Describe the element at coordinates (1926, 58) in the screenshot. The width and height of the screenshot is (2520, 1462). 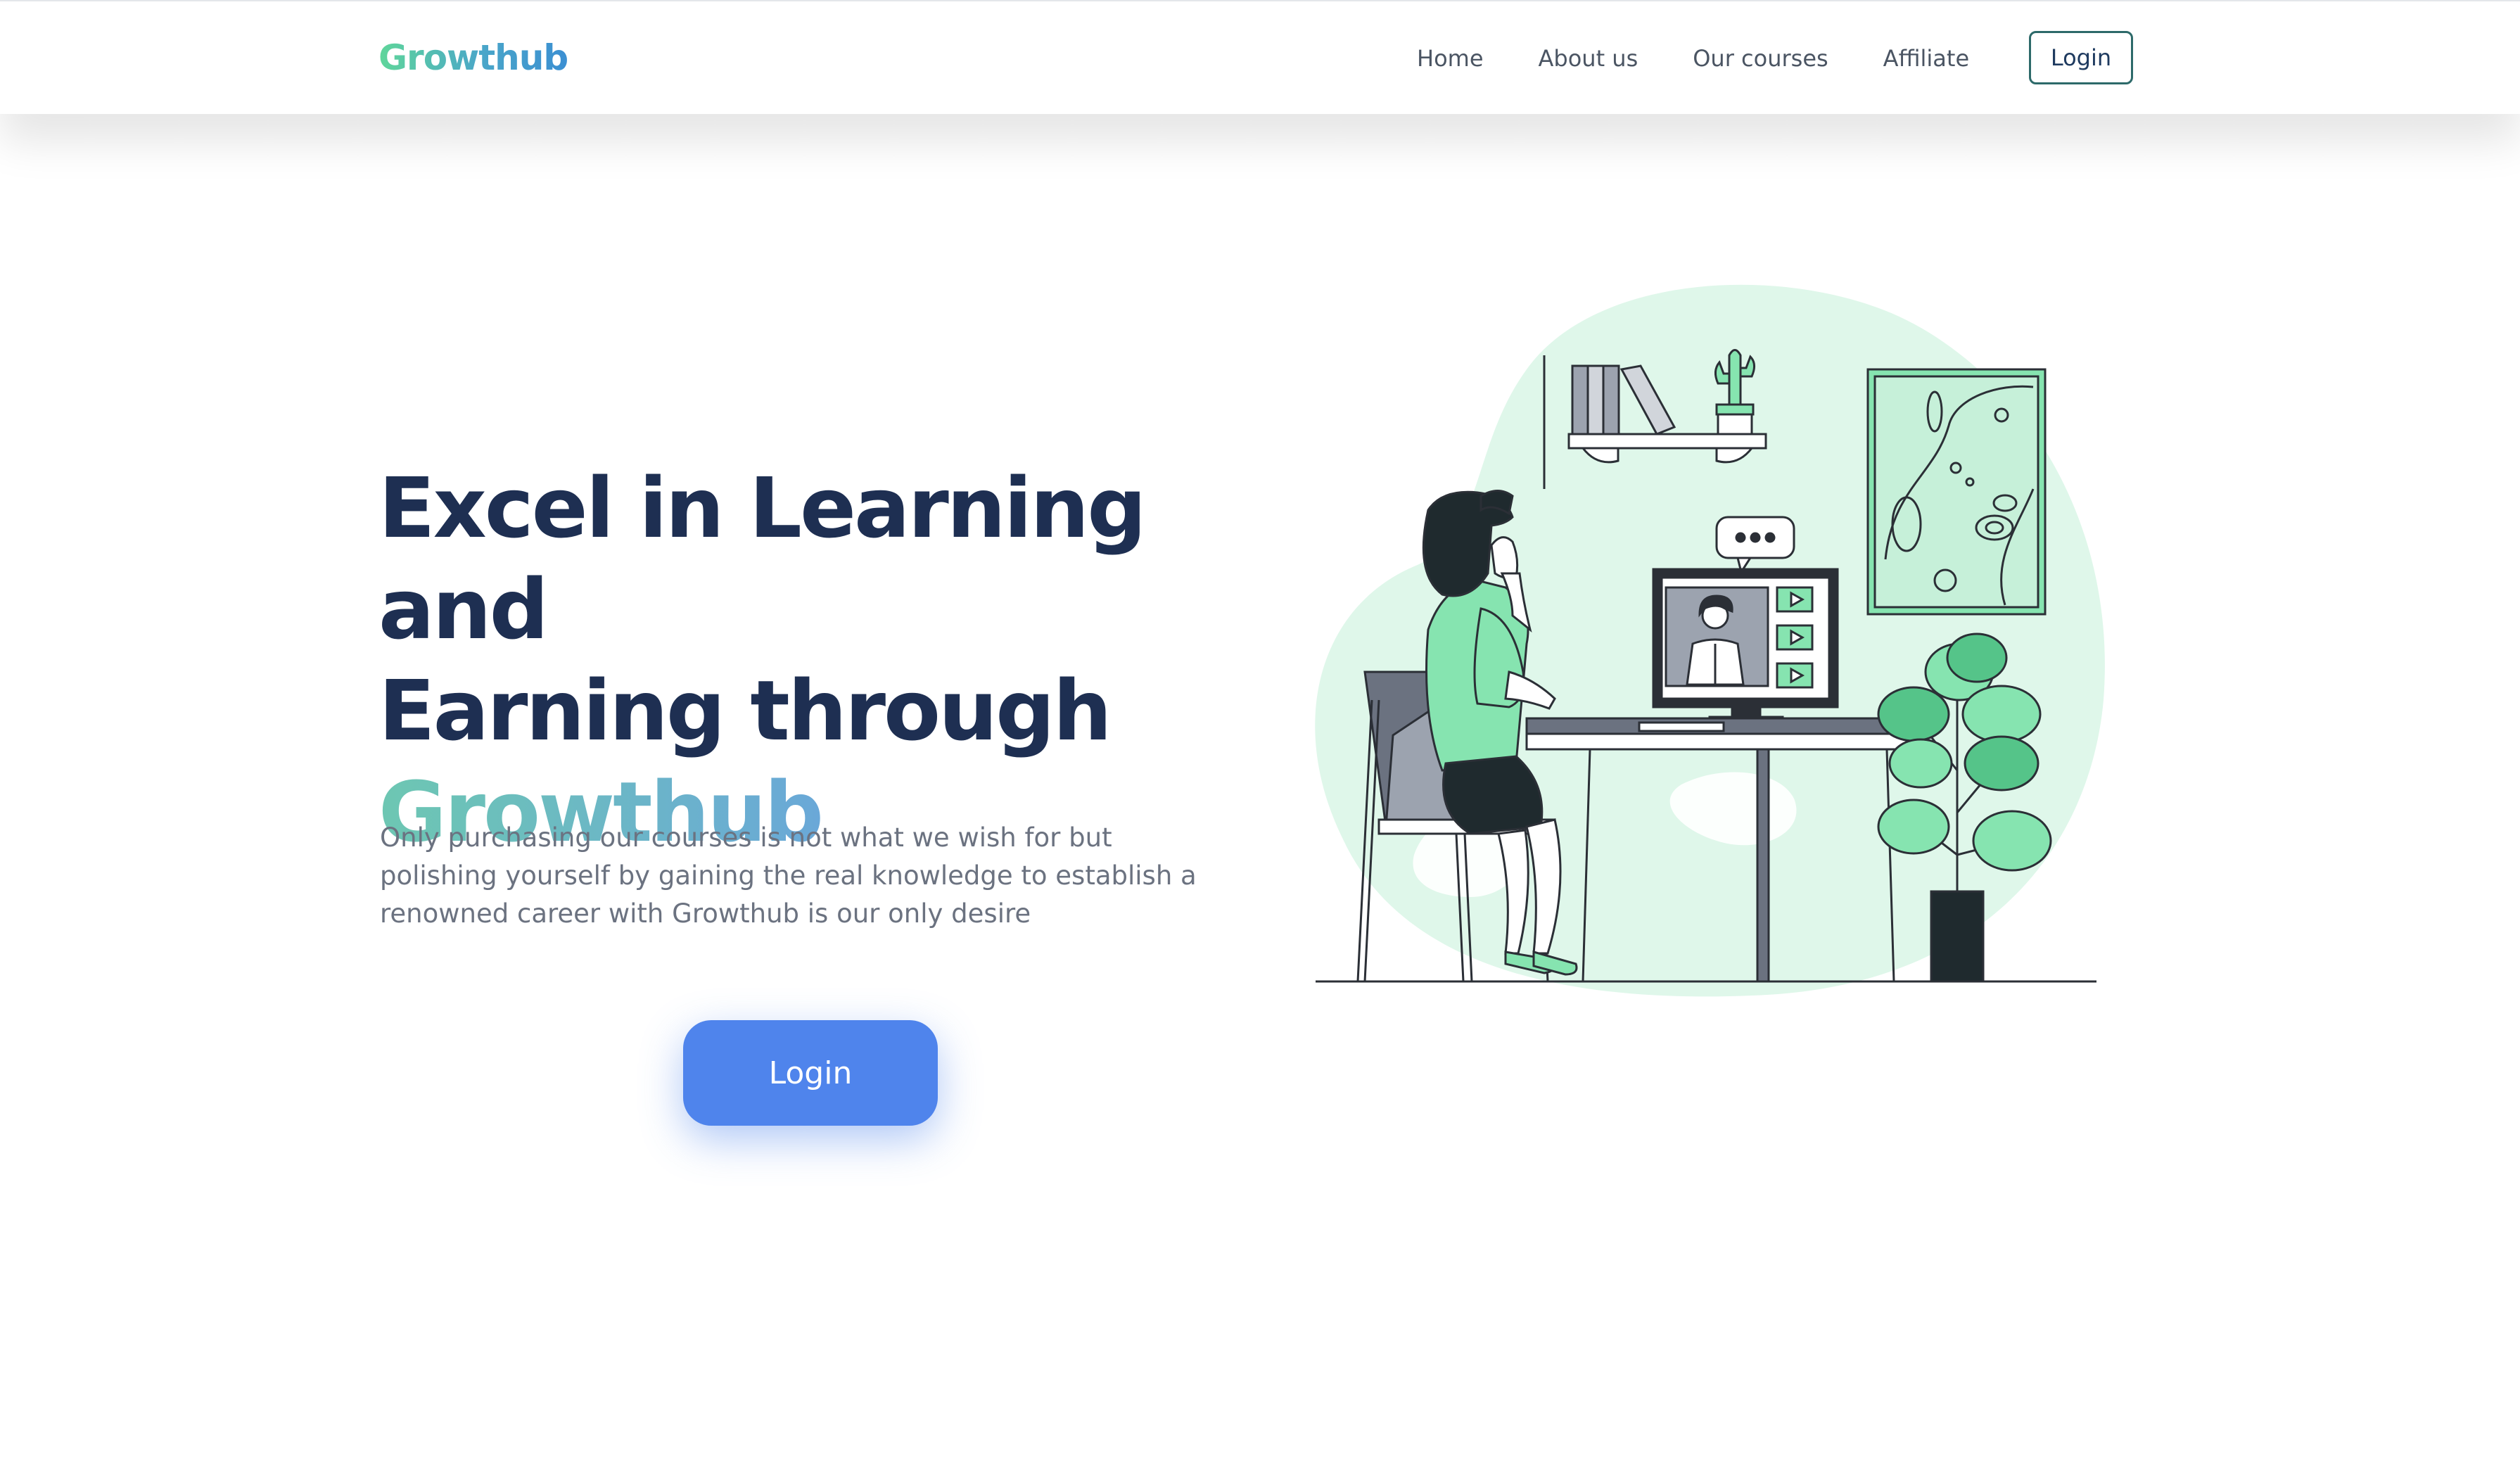
I see `nav-affiliate-link: Affiliate` at that location.